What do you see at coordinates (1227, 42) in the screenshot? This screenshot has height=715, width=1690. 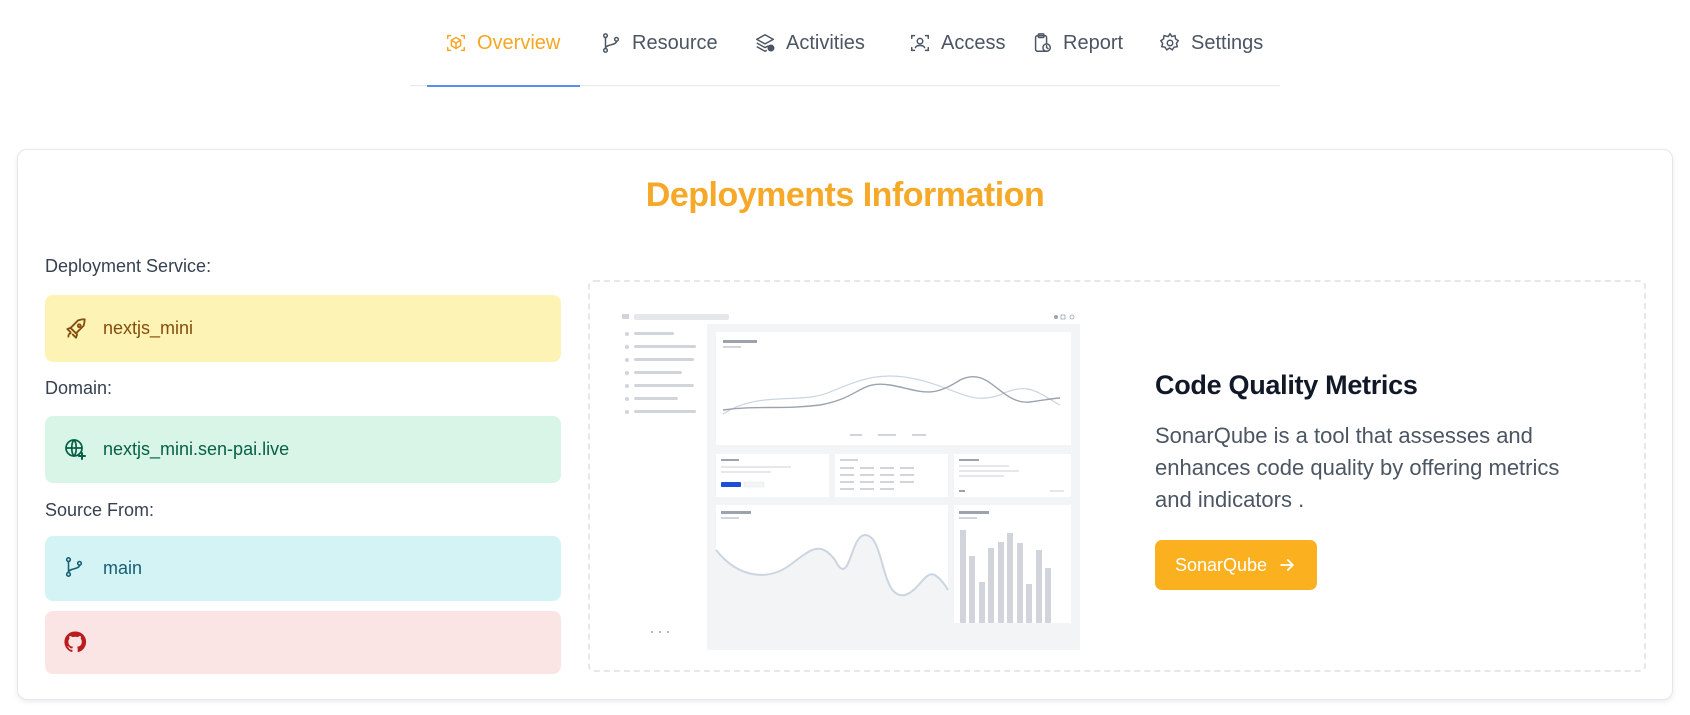 I see `tab-label: Settings` at bounding box center [1227, 42].